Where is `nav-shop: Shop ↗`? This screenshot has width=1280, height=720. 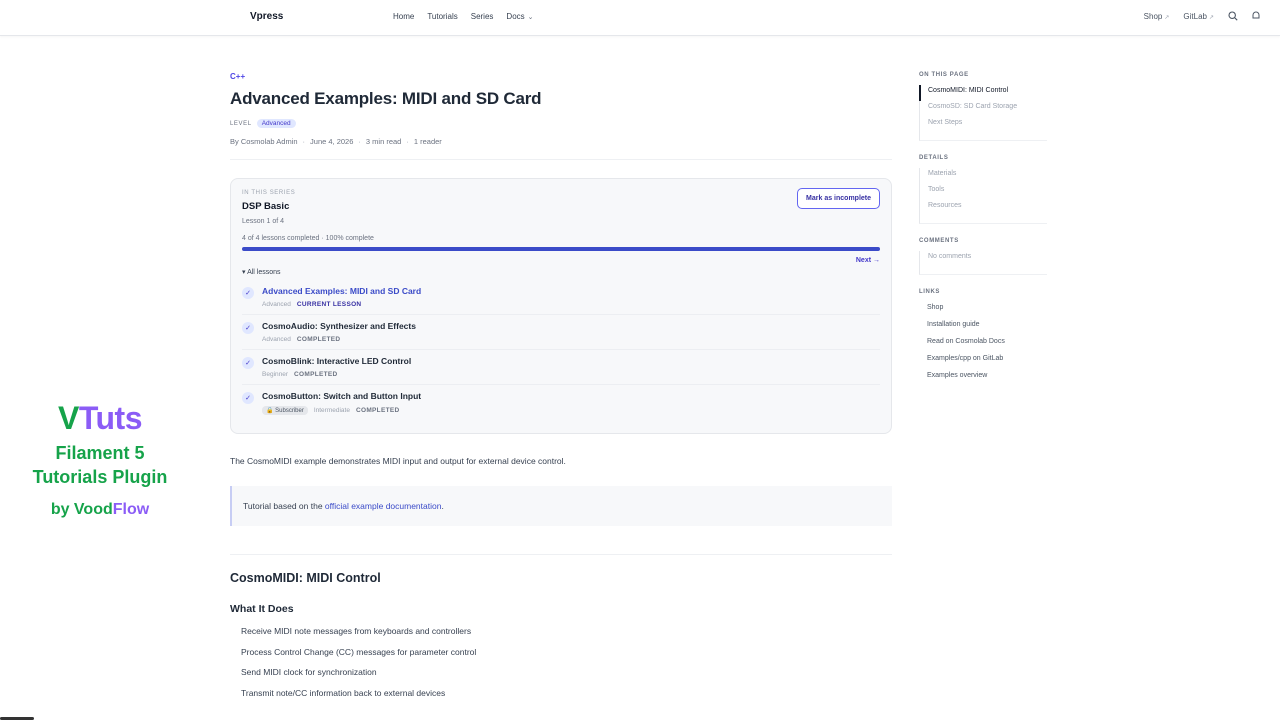
nav-shop: Shop ↗ is located at coordinates (1157, 16).